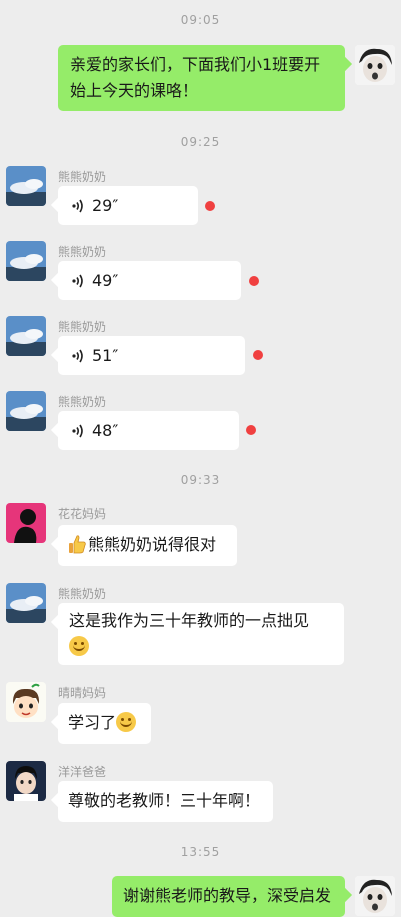 The width and height of the screenshot is (401, 917). What do you see at coordinates (149, 280) in the screenshot?
I see `voice-message: 49″` at bounding box center [149, 280].